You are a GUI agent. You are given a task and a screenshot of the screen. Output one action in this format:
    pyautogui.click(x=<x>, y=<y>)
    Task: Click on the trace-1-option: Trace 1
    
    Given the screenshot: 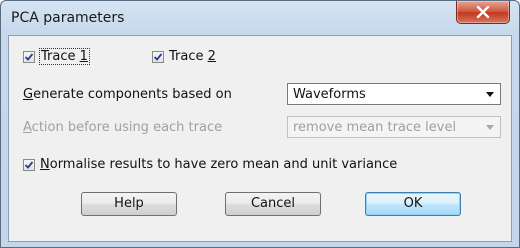 What is the action you would take?
    pyautogui.click(x=56, y=56)
    